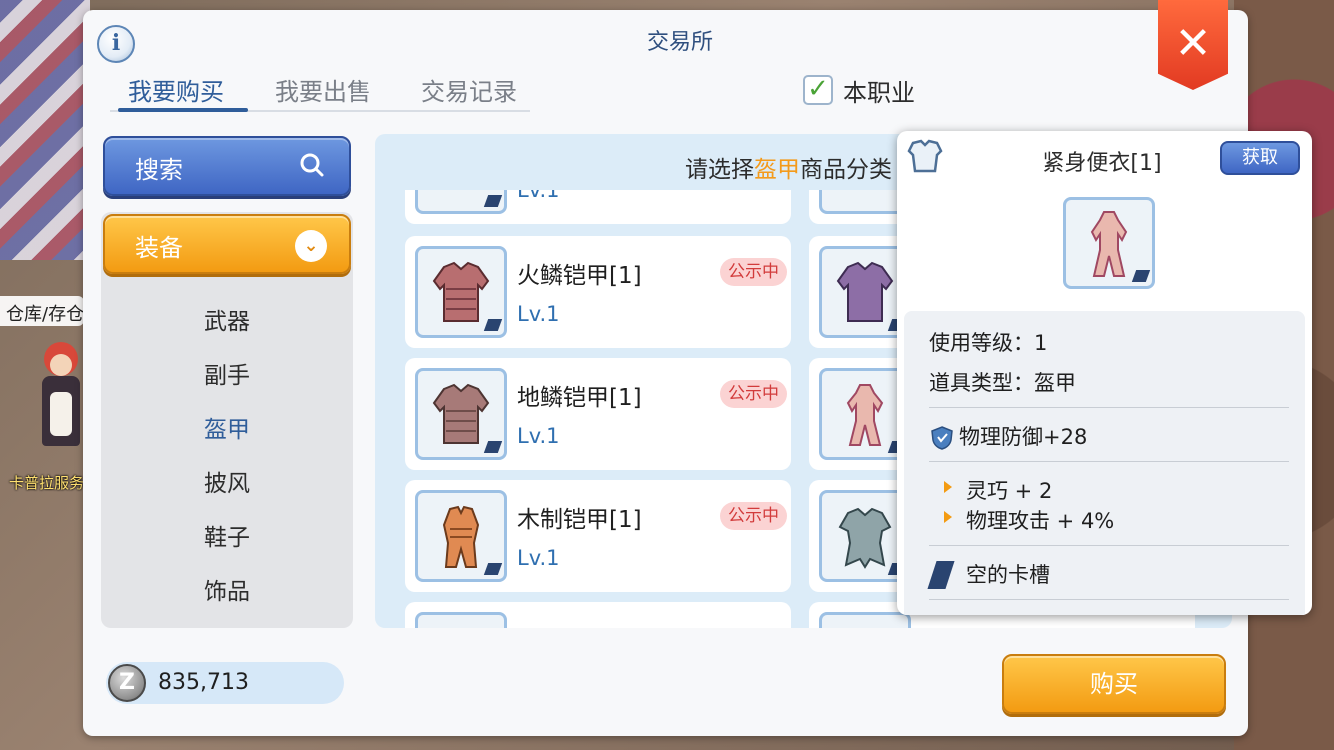 Image resolution: width=1334 pixels, height=750 pixels. What do you see at coordinates (127, 683) in the screenshot?
I see `zeny-coin-icon: Z` at bounding box center [127, 683].